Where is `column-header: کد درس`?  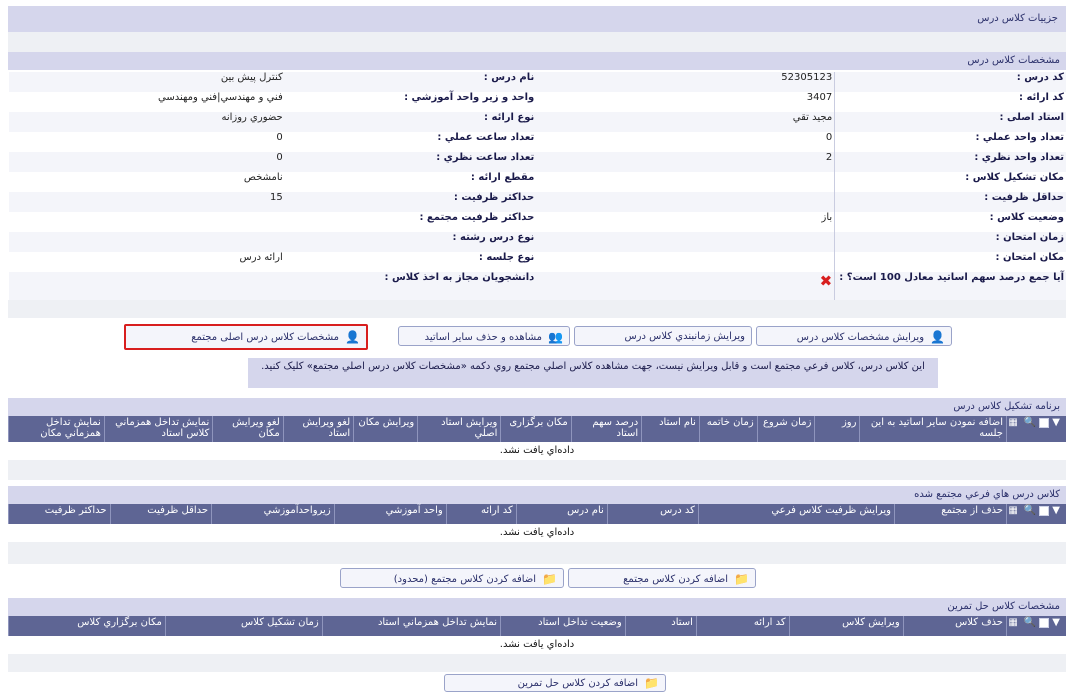
column-header: کد درس is located at coordinates (652, 514).